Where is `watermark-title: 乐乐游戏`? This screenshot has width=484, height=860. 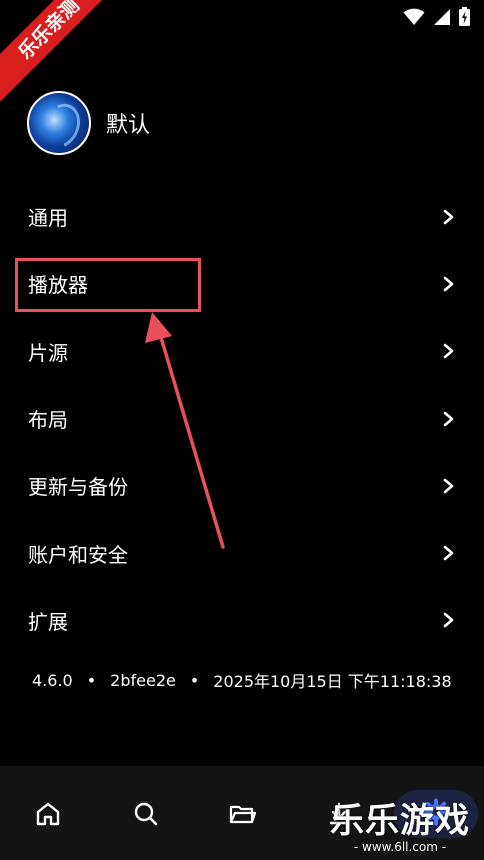
watermark-title: 乐乐游戏 is located at coordinates (400, 821).